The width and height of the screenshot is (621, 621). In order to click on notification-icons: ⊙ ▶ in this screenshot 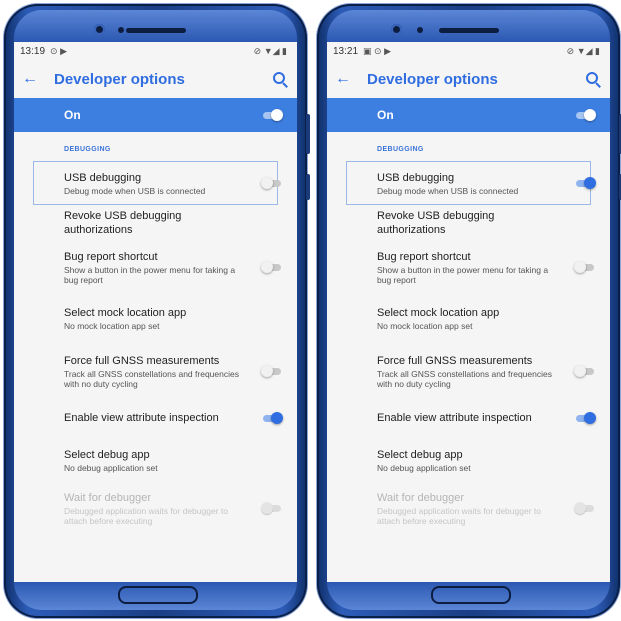, I will do `click(58, 50)`.